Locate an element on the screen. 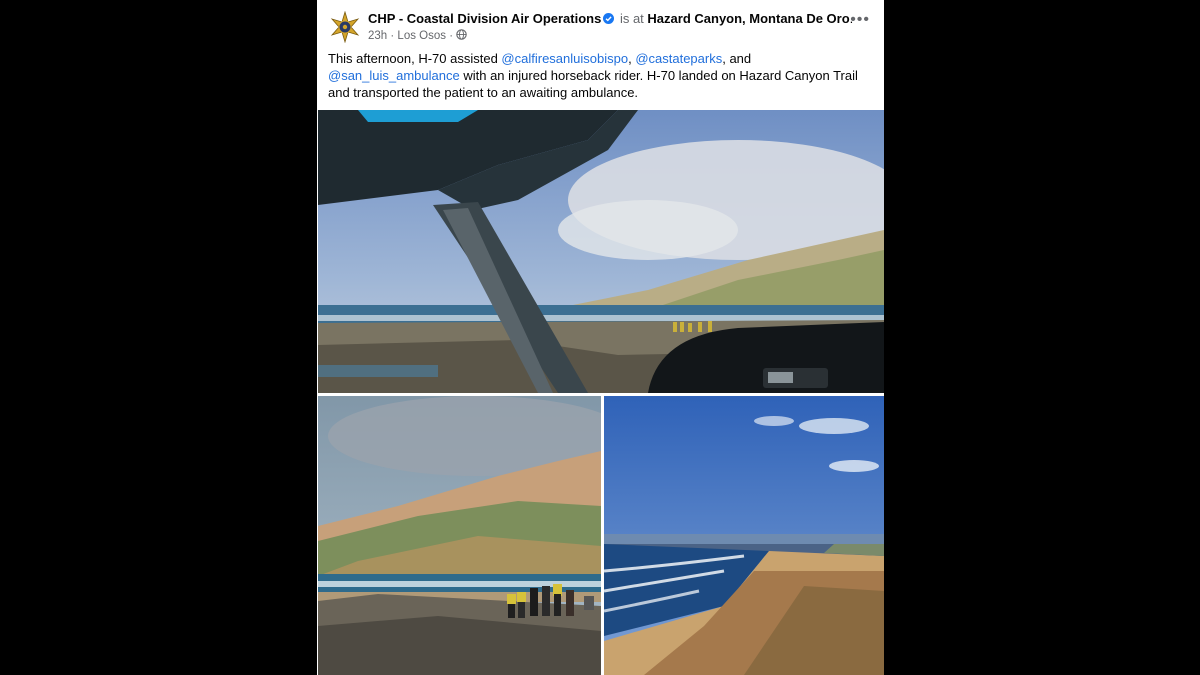 Image resolution: width=1200 pixels, height=675 pixels. mention-link: @san_luis_ambulance is located at coordinates (394, 75).